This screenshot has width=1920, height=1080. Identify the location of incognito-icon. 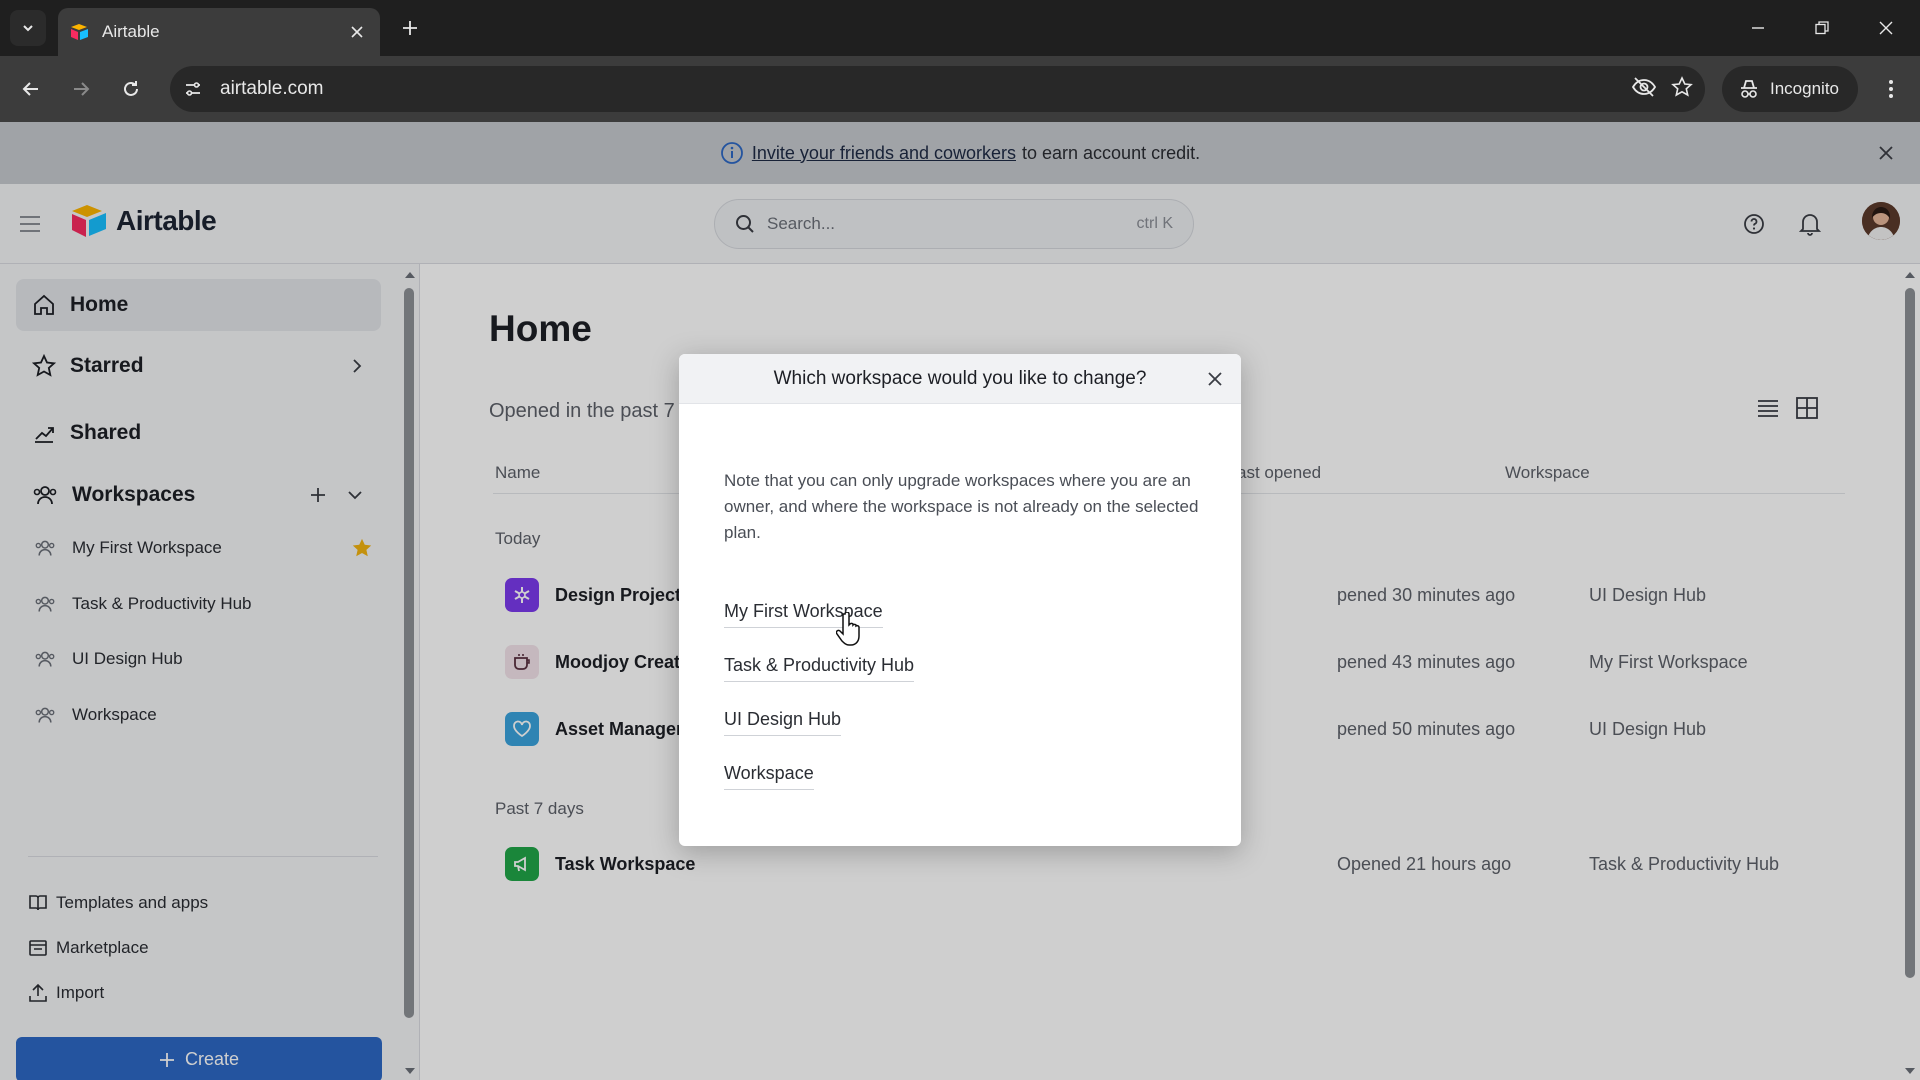
(1749, 89).